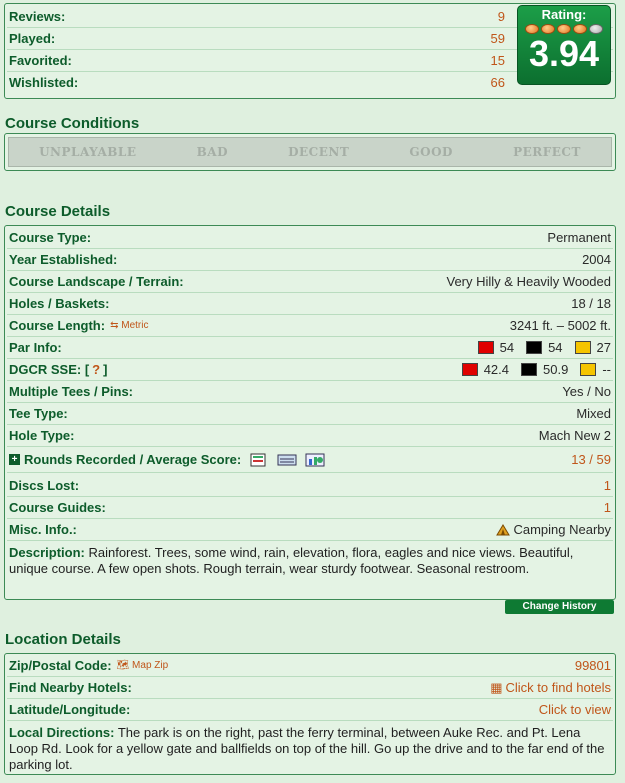  What do you see at coordinates (593, 666) in the screenshot?
I see `zip-value: 99801` at bounding box center [593, 666].